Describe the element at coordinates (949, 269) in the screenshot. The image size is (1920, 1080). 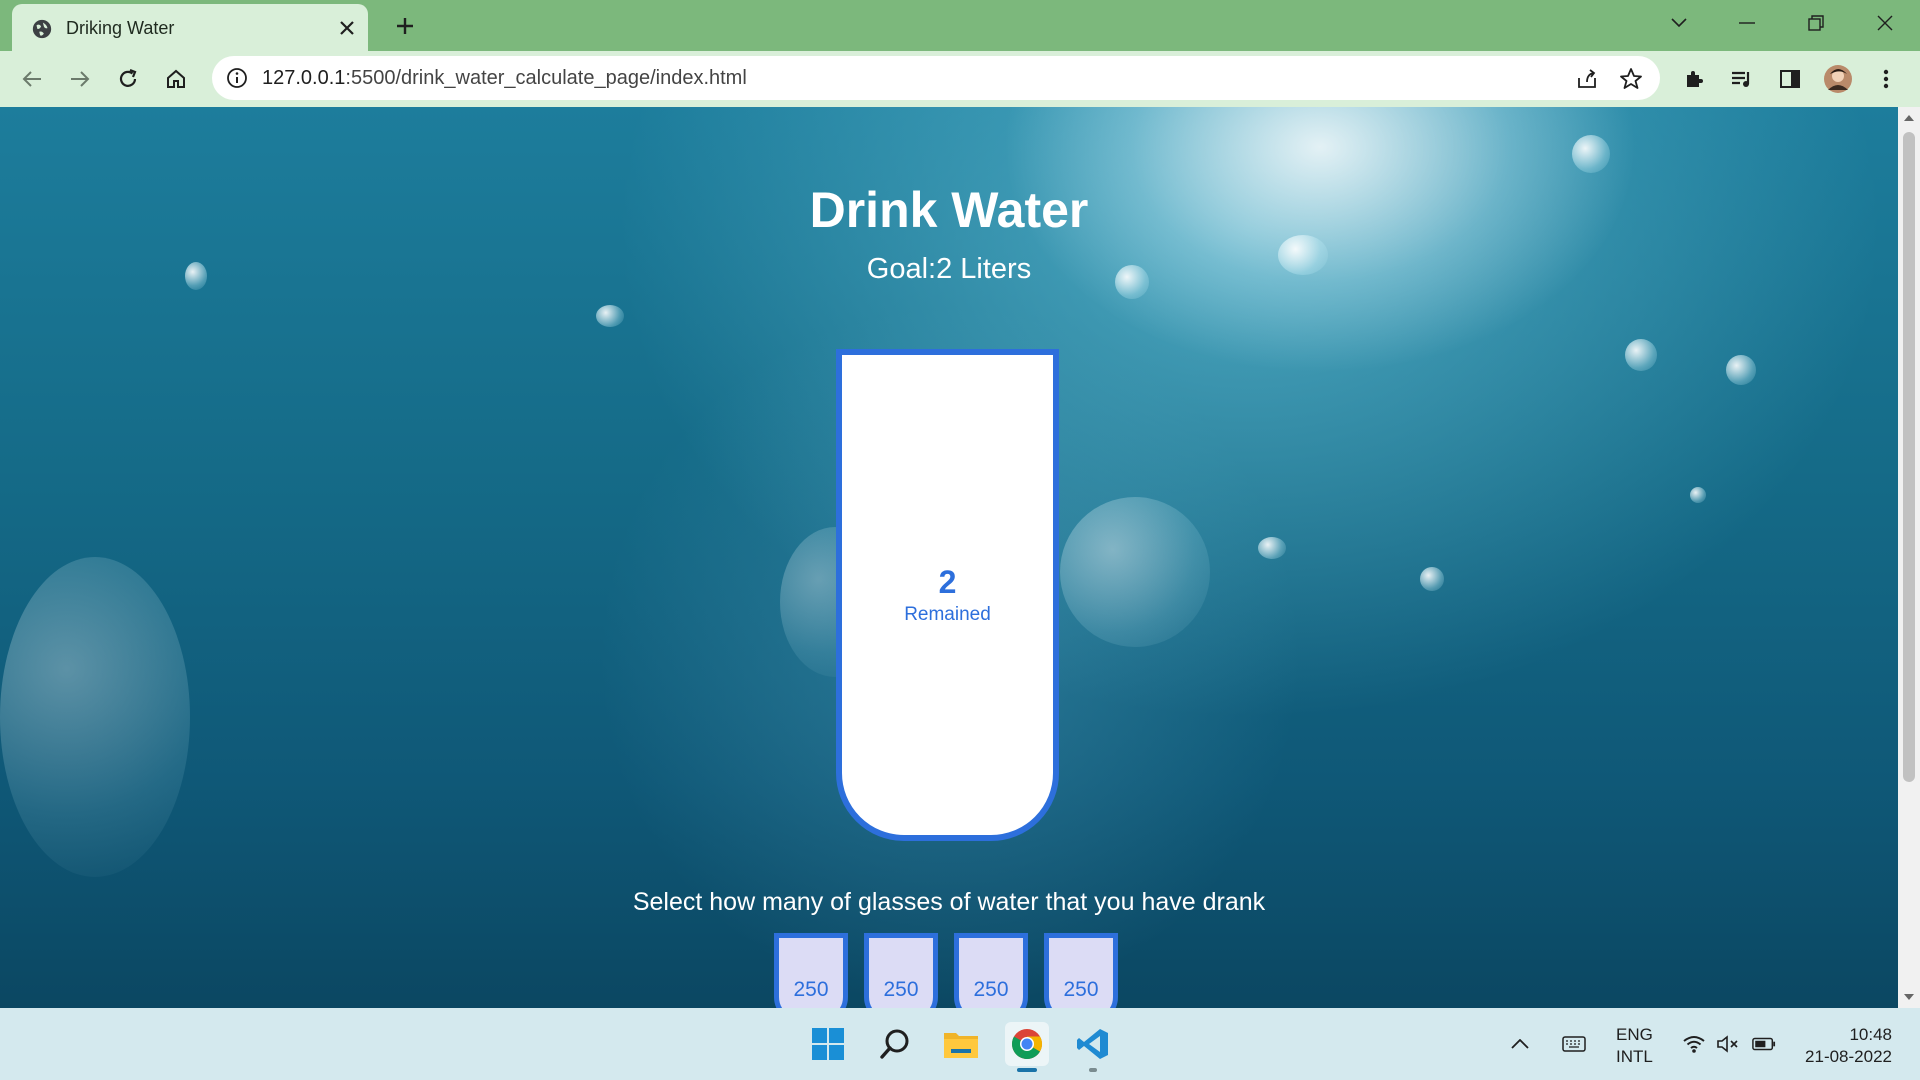
I see `goal-text: Goal:2 Liters` at that location.